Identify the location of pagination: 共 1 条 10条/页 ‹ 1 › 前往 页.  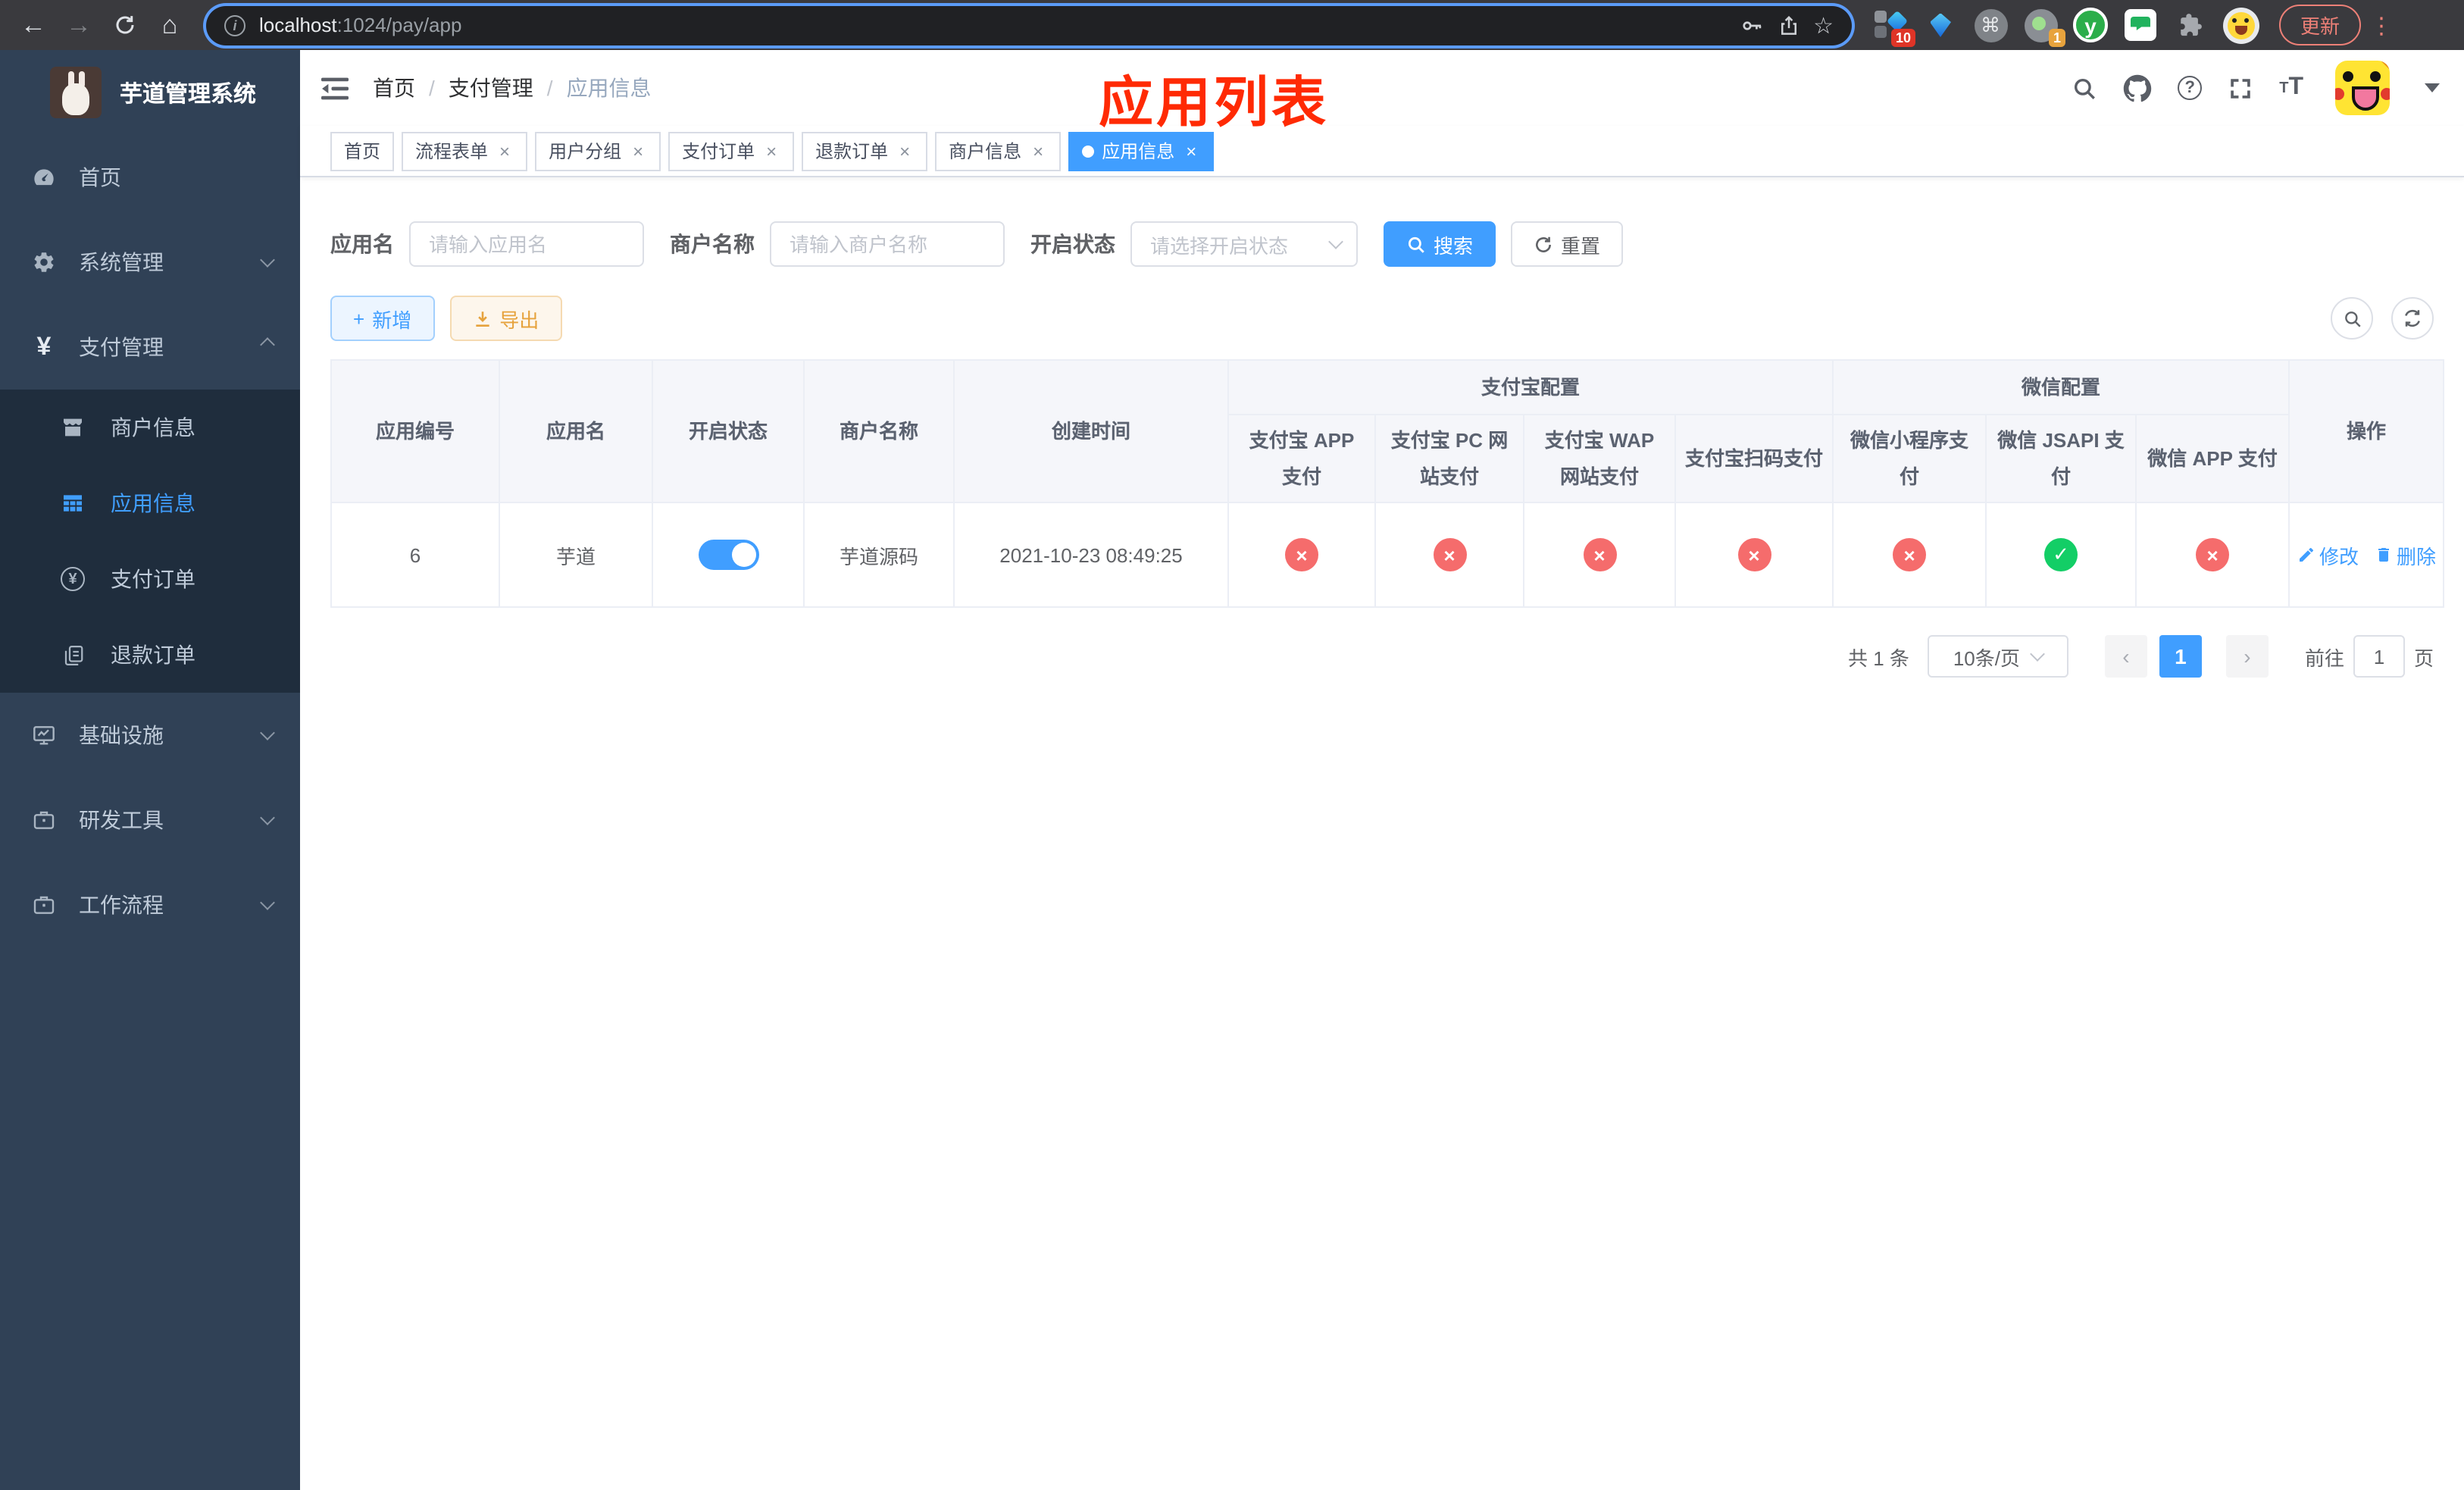
(1382, 656).